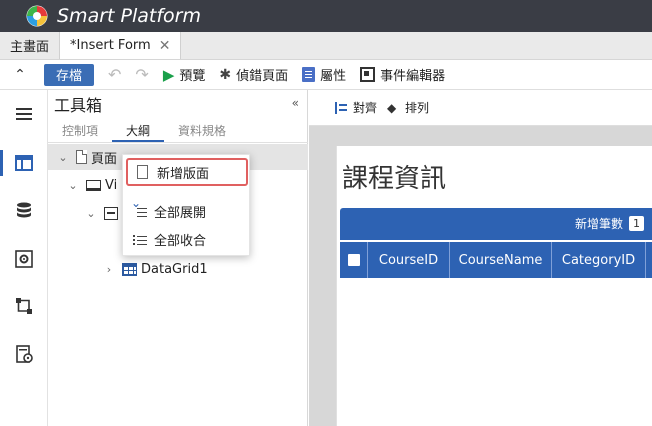 This screenshot has height=426, width=652. I want to click on tab-insert-form: *Insert Form ✕, so click(121, 45).